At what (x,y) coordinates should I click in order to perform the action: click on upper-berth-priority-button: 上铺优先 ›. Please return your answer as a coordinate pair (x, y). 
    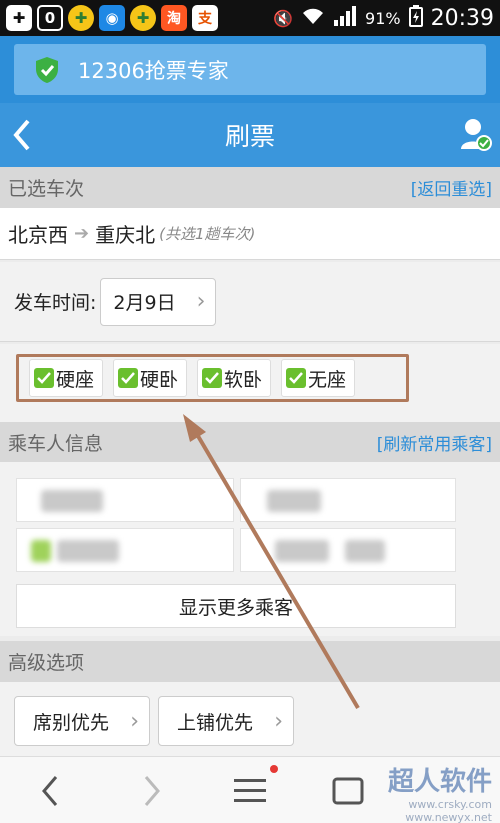
    Looking at the image, I should click on (226, 721).